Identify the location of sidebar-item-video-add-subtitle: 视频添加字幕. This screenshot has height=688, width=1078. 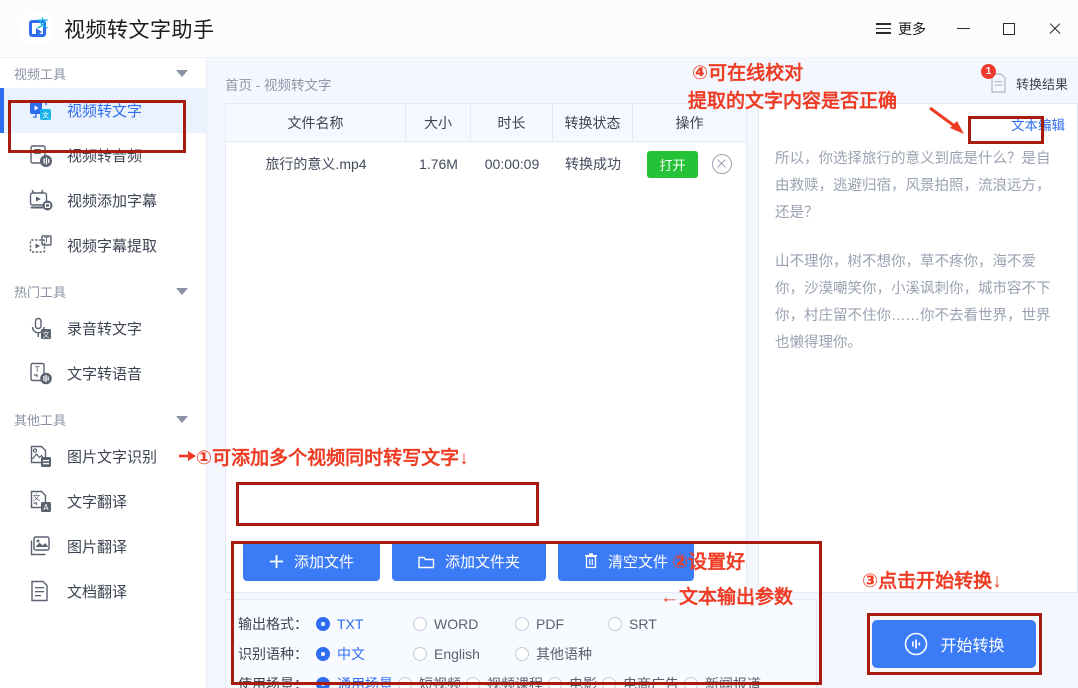
(103, 200).